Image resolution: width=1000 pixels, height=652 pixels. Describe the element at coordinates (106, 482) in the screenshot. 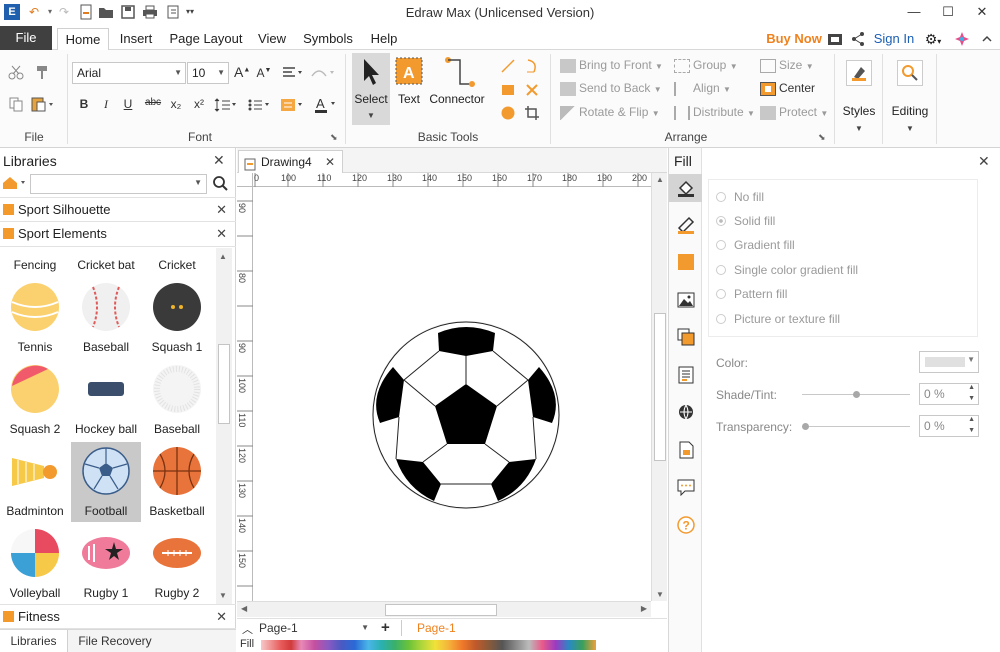

I see `shape-football: Football` at that location.